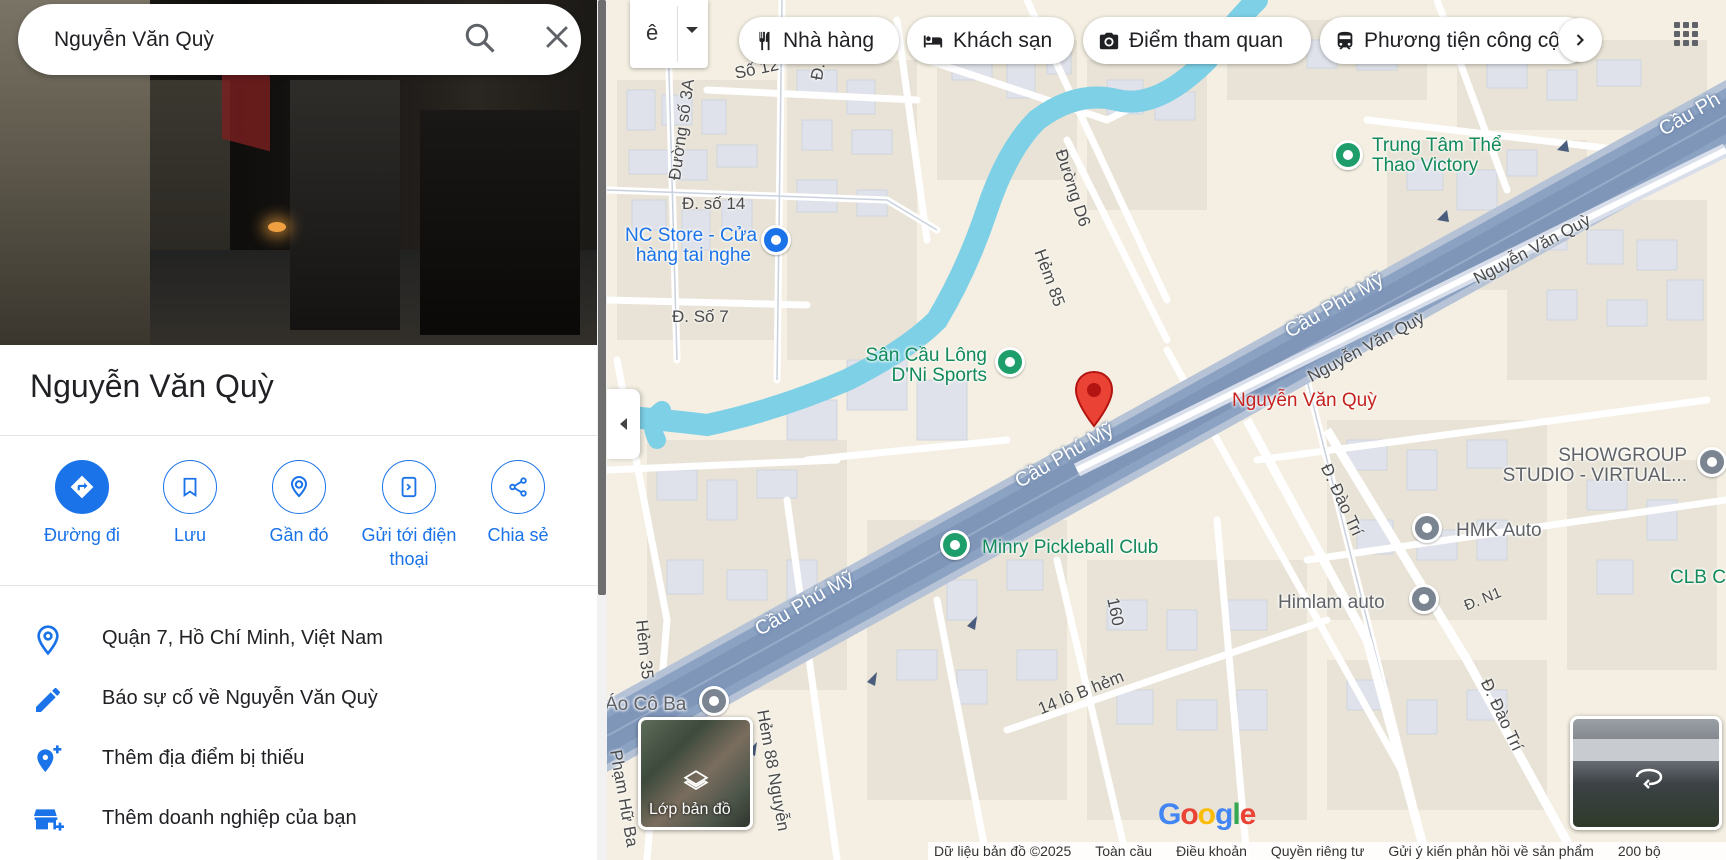 This screenshot has height=860, width=1726. I want to click on chip-label: Phương tiện công cộng, so click(1474, 40).